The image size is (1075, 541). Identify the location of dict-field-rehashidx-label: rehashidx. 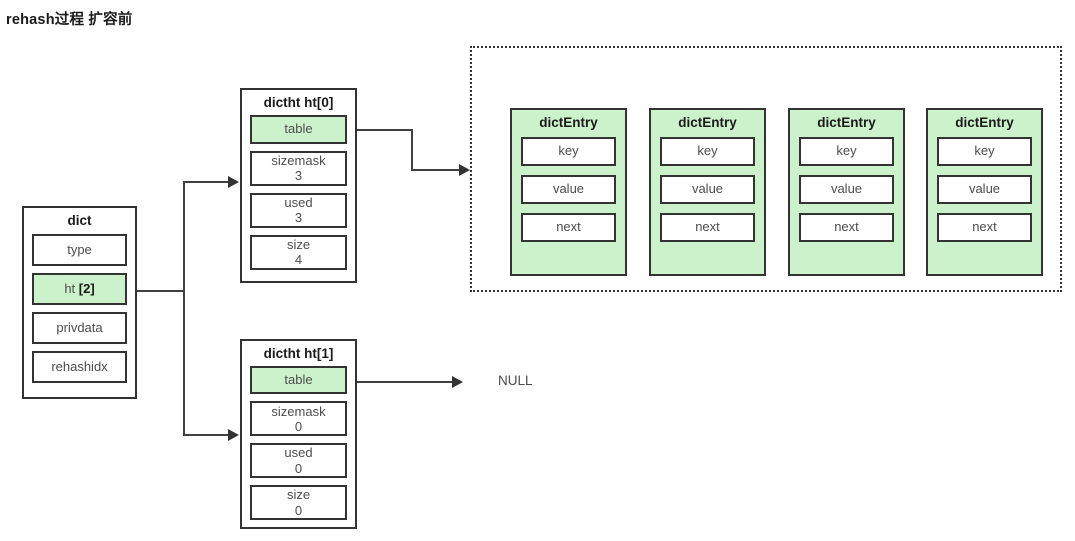
(79, 366).